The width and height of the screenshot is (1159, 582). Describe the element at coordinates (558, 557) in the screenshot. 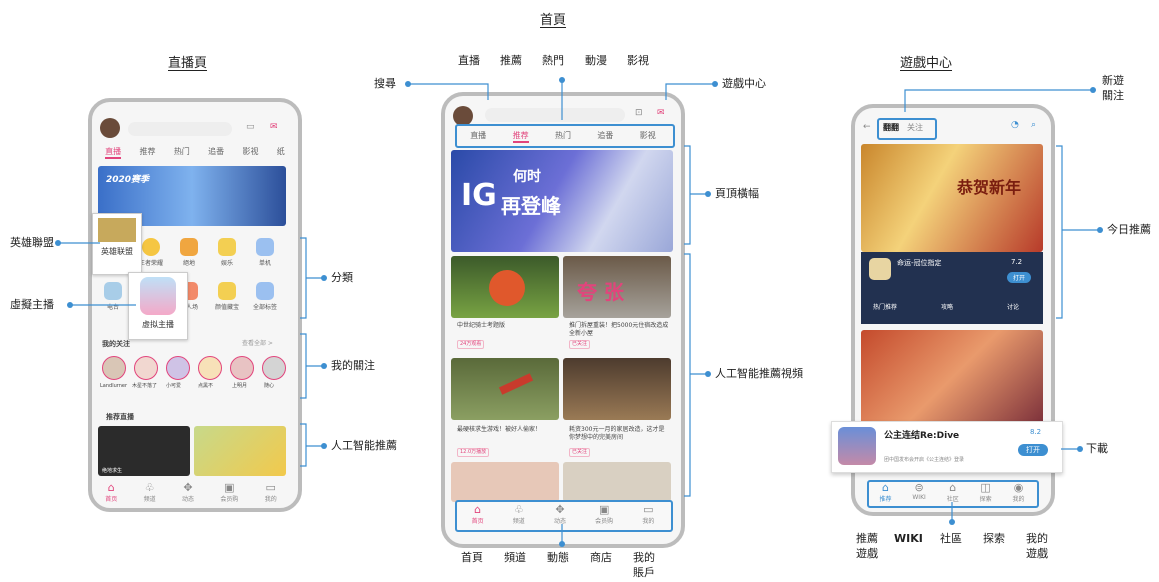

I see `label-nav-feed: 動態` at that location.